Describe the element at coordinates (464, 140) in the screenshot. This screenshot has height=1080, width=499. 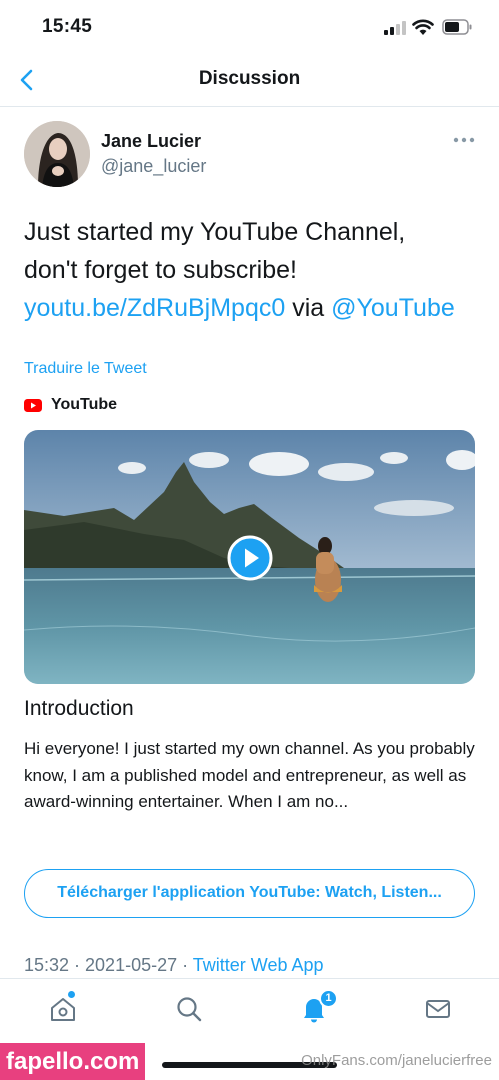
I see `more-options-icon` at that location.